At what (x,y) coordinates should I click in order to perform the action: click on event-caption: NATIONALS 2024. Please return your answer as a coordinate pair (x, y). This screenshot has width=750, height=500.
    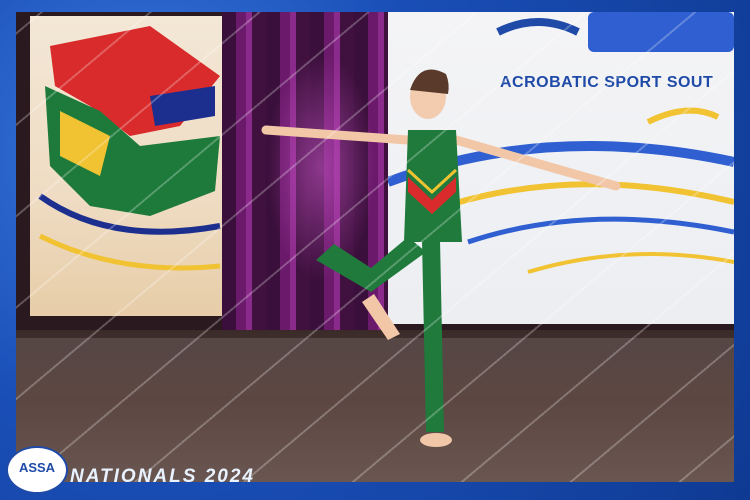
    Looking at the image, I should click on (162, 476).